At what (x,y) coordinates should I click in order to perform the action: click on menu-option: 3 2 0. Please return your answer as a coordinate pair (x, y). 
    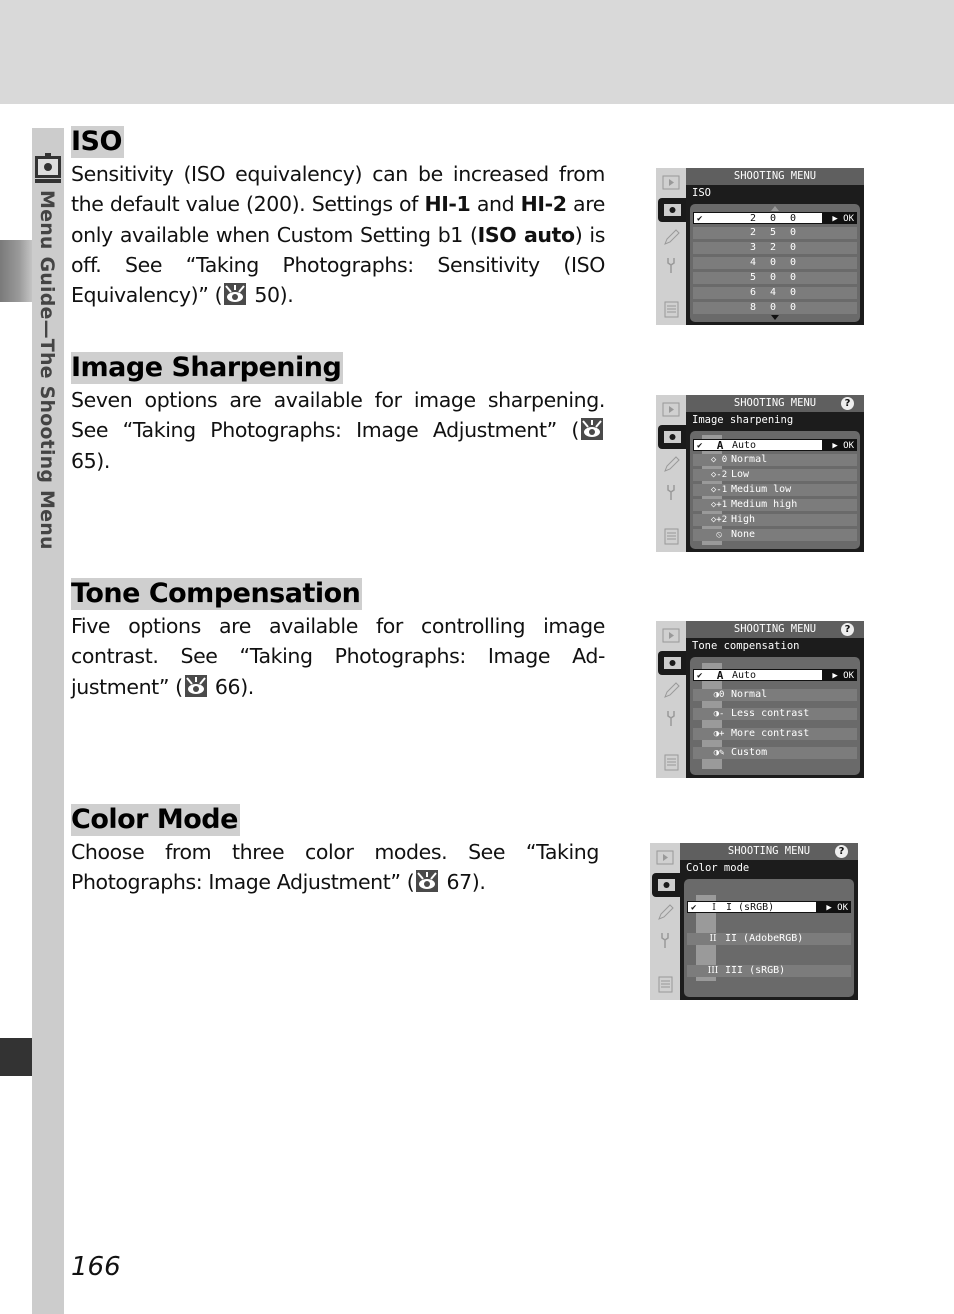
    Looking at the image, I should click on (775, 248).